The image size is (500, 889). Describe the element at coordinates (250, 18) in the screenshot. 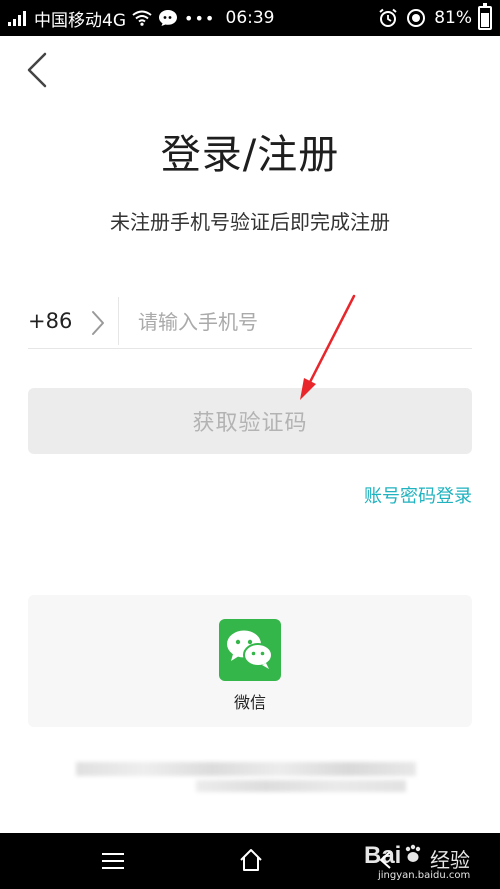

I see `status-bar: 中国移动4G ••• 06:39 81%` at that location.